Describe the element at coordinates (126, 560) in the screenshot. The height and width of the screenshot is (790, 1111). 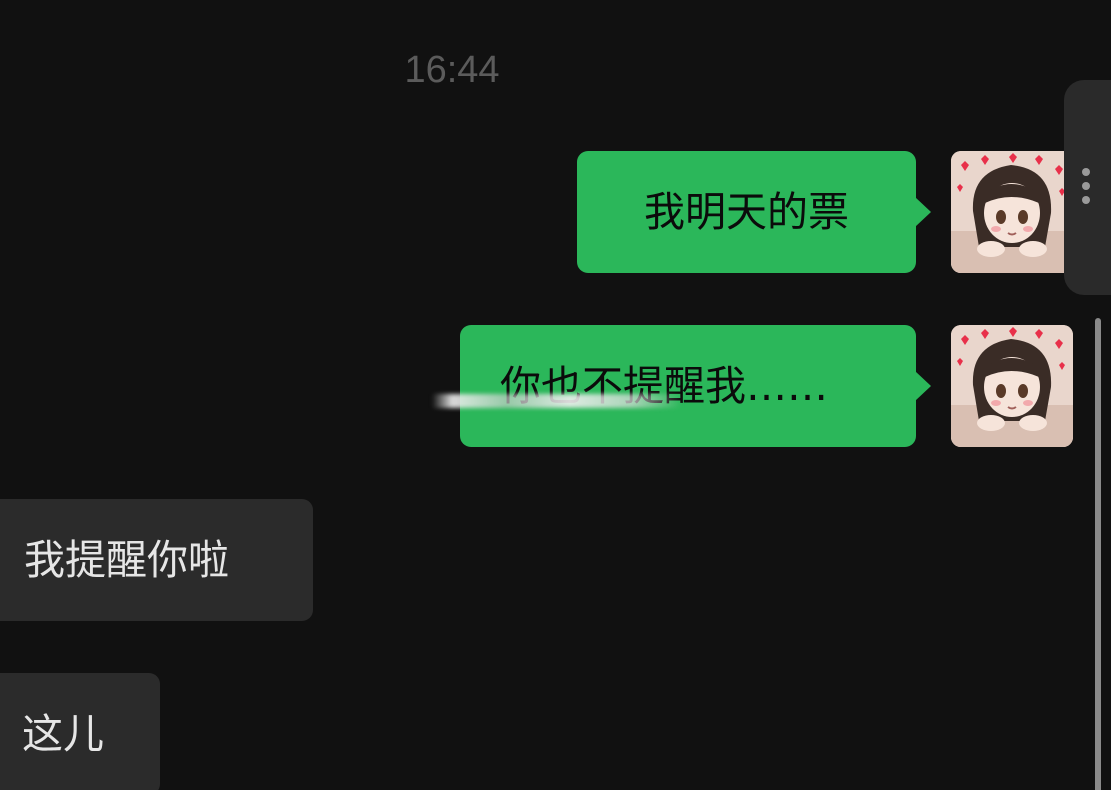
I see `message-text: 我提醒你啦` at that location.